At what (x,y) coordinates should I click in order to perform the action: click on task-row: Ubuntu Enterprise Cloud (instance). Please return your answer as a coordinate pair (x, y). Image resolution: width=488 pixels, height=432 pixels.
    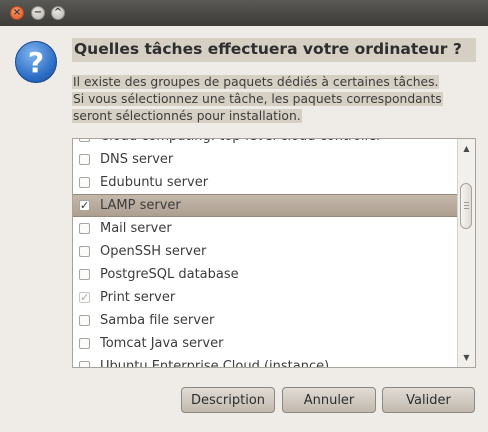
    Looking at the image, I should click on (265, 361).